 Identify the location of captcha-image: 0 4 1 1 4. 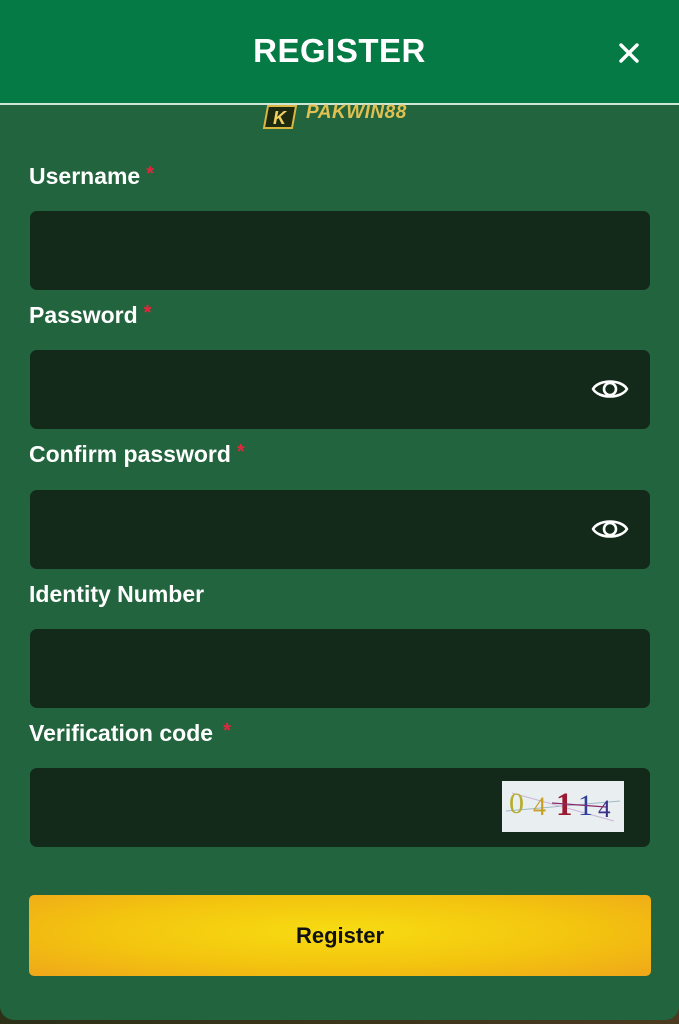
(563, 806).